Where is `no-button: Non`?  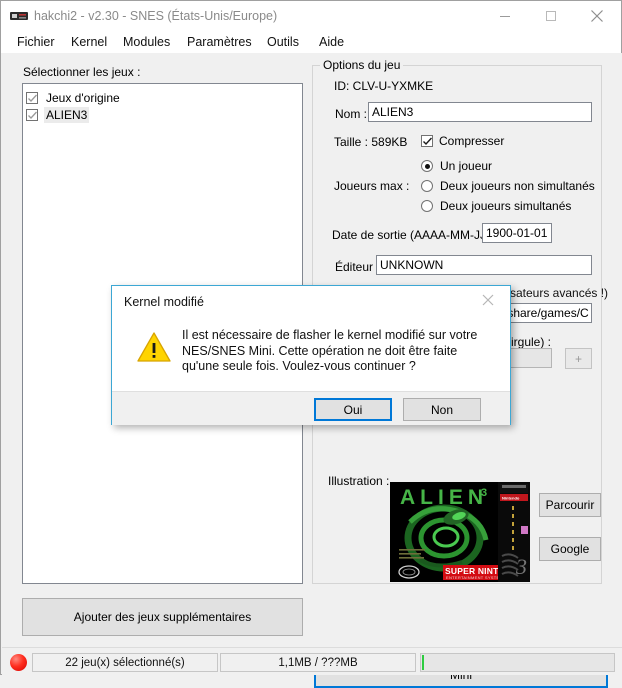 no-button: Non is located at coordinates (442, 409).